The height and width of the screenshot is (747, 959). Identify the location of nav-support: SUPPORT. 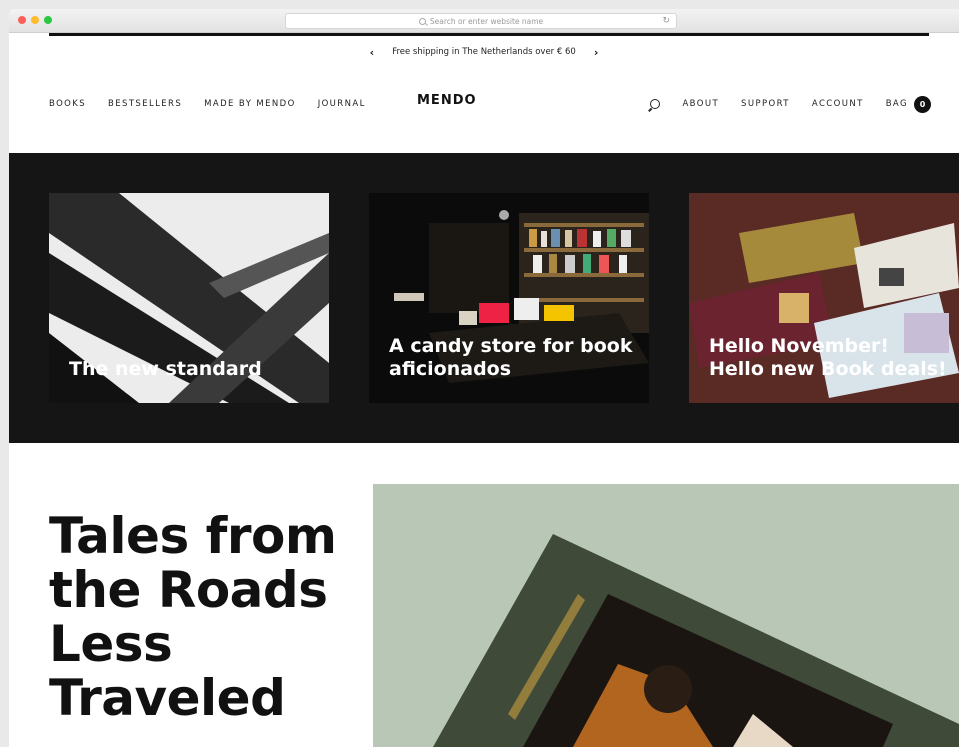
(765, 104).